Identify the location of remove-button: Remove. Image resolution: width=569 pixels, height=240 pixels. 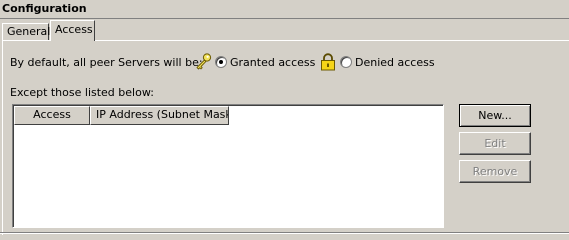
(495, 171).